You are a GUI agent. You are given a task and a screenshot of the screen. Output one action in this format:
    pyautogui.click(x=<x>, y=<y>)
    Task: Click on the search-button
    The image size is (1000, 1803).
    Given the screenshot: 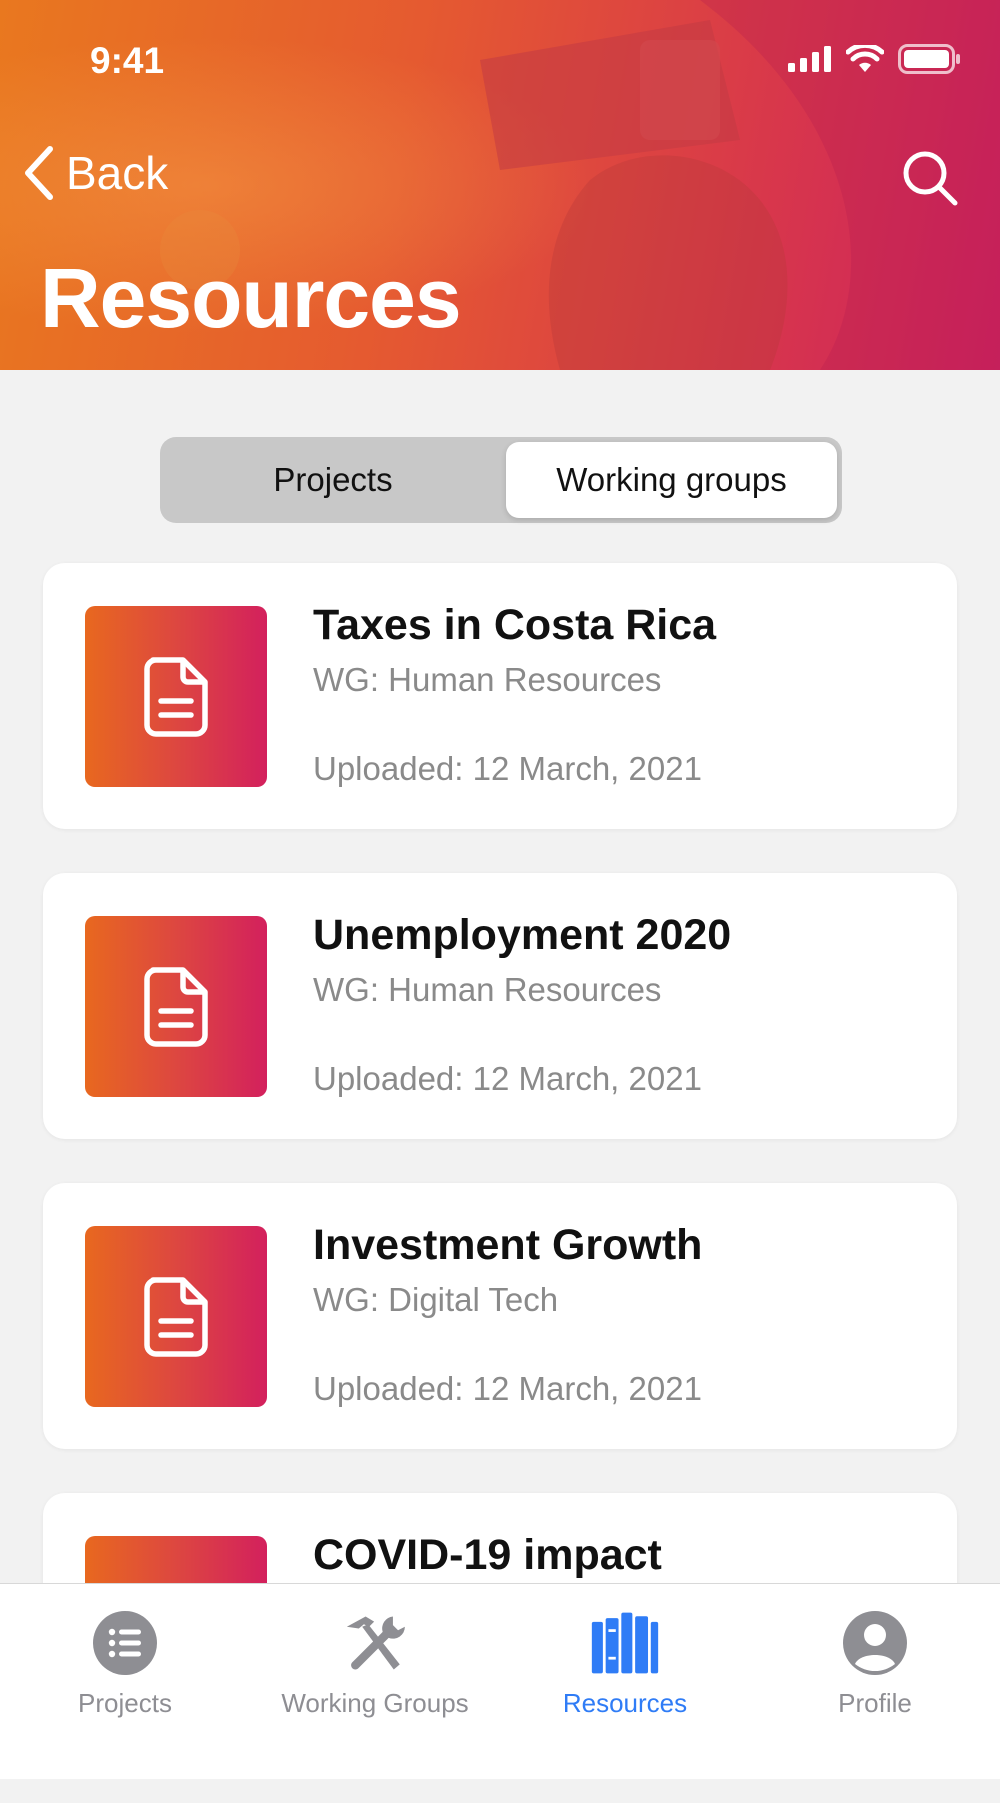 What is the action you would take?
    pyautogui.click(x=930, y=178)
    